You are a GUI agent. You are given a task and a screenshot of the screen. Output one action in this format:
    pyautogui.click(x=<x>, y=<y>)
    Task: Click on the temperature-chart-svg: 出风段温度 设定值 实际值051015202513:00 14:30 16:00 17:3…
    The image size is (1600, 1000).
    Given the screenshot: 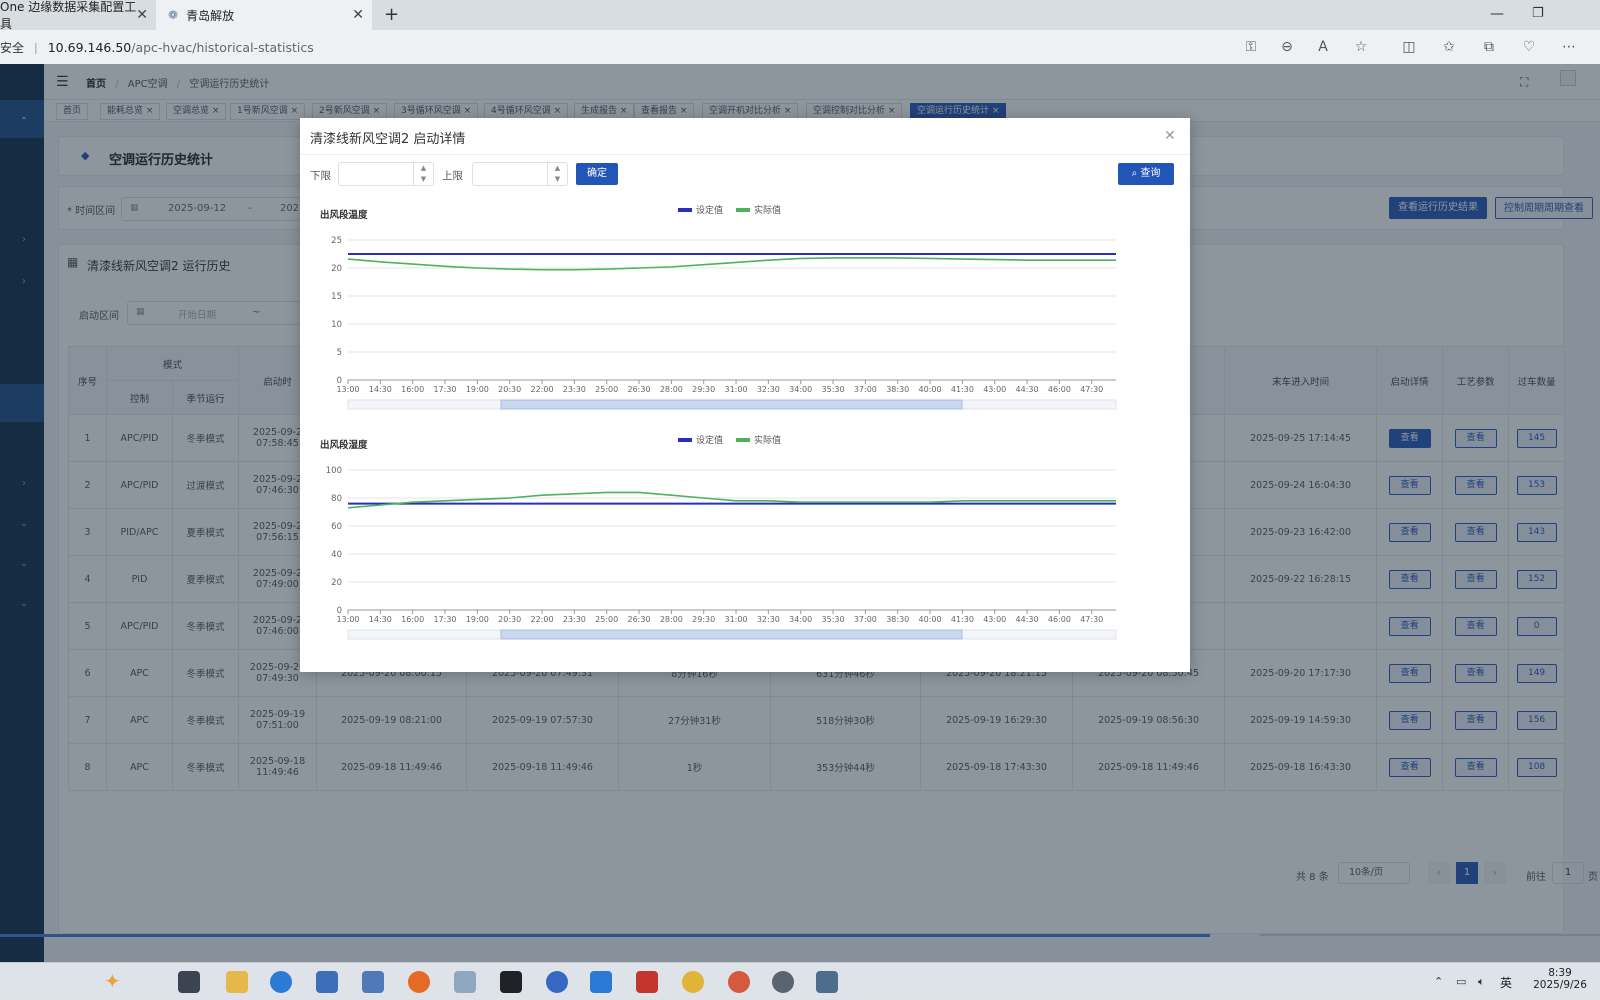 What is the action you would take?
    pyautogui.click(x=718, y=307)
    